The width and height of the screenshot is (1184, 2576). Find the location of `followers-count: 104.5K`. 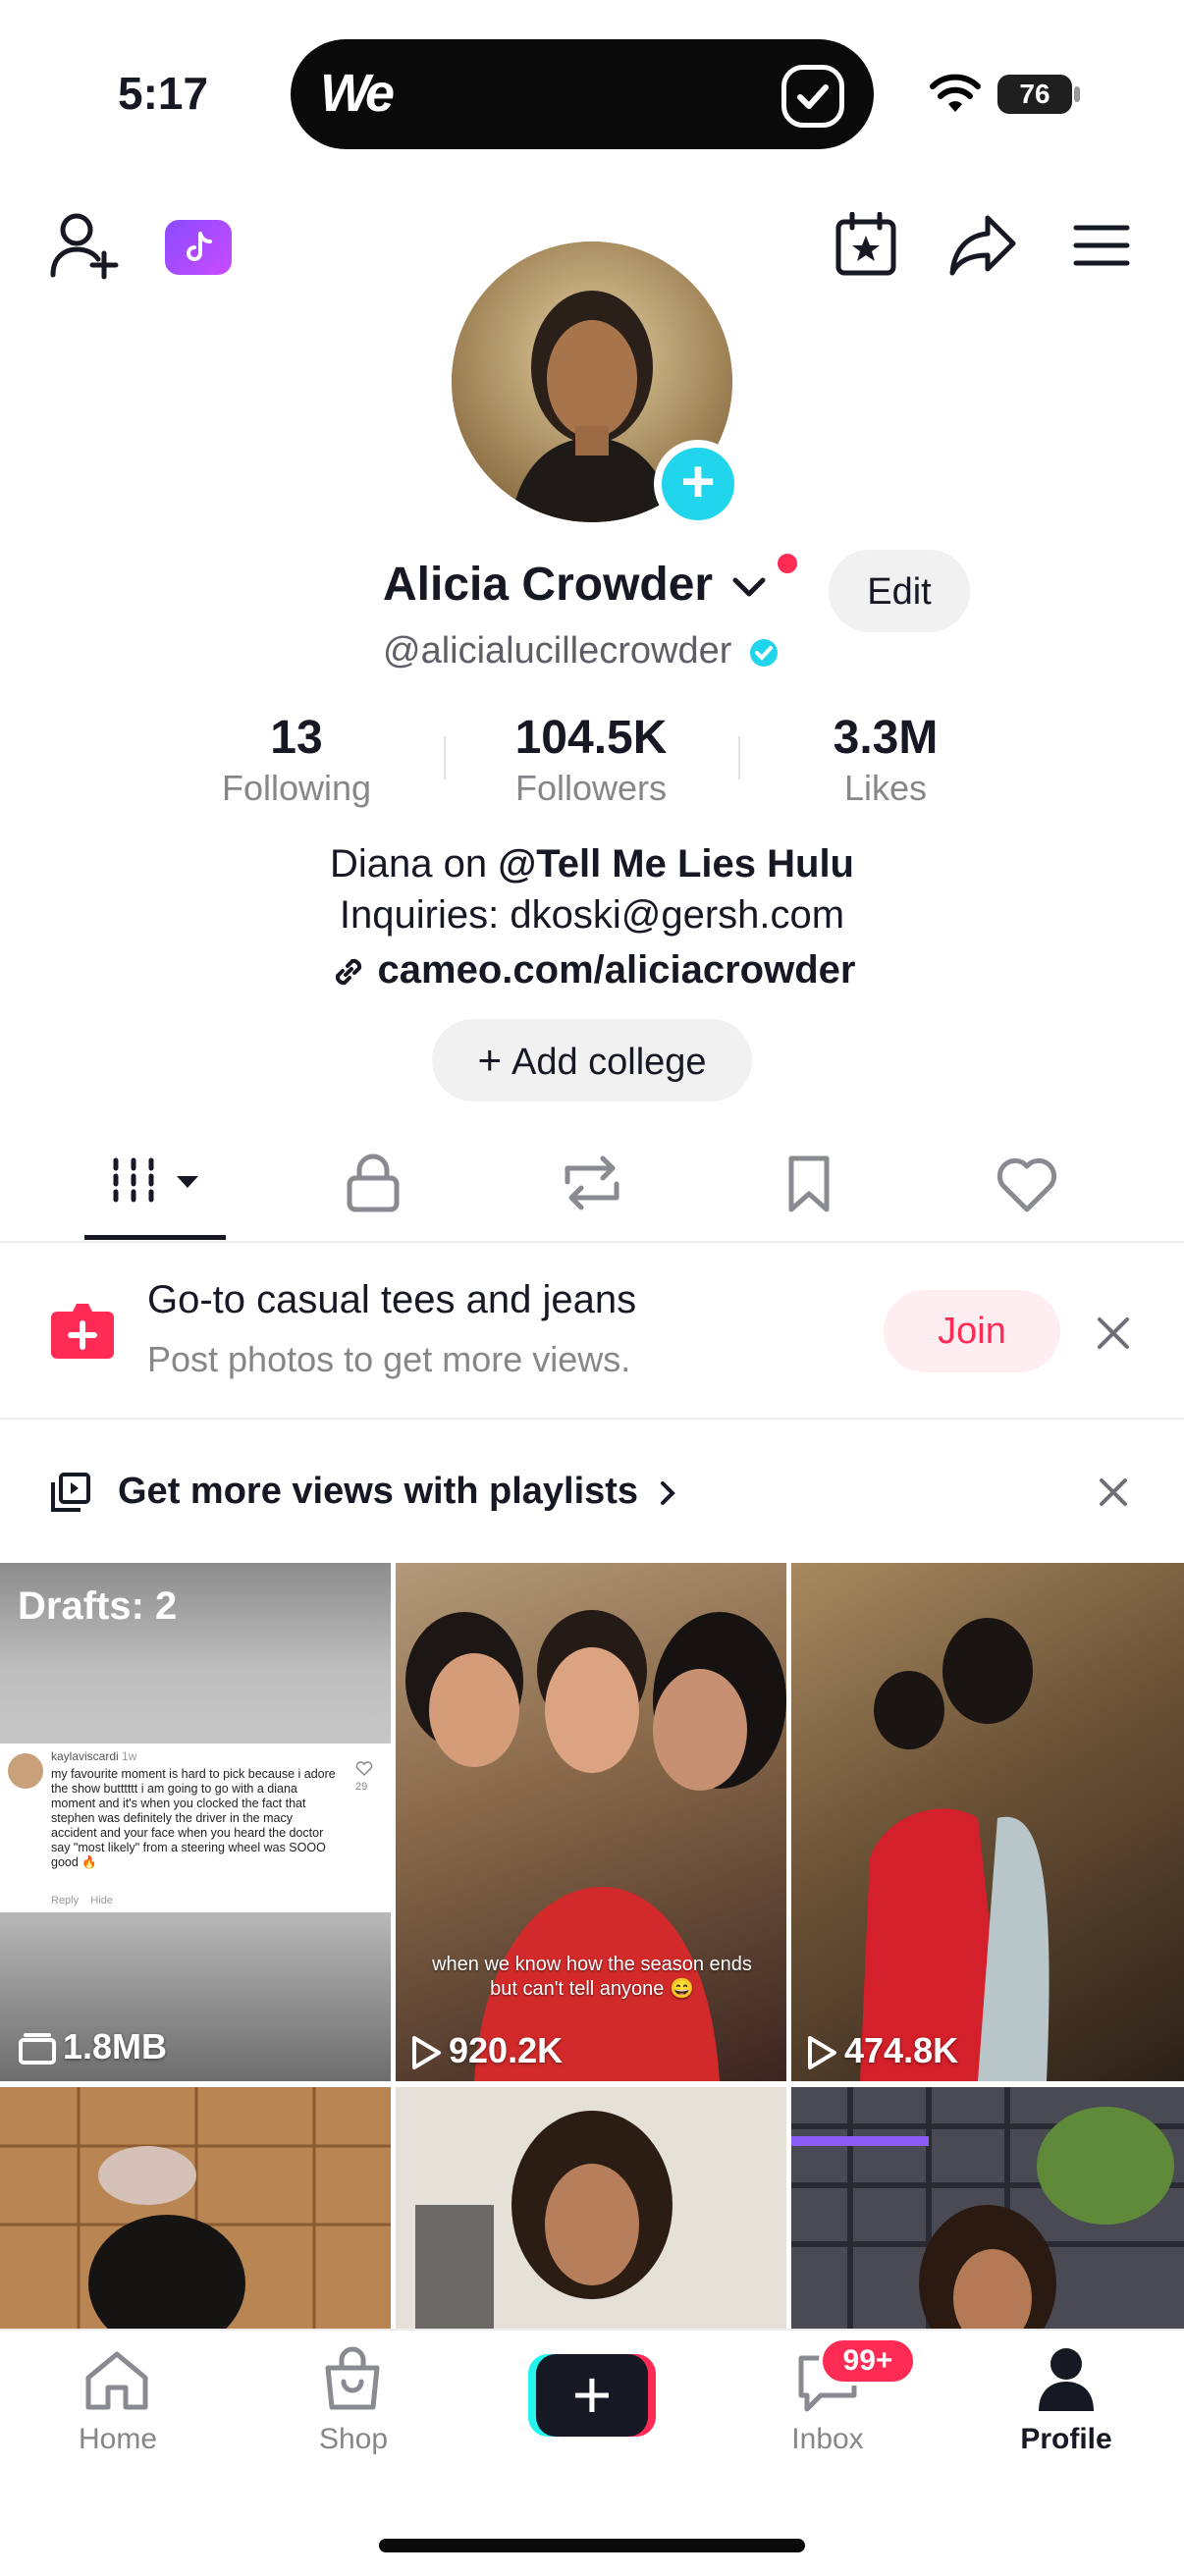

followers-count: 104.5K is located at coordinates (591, 738).